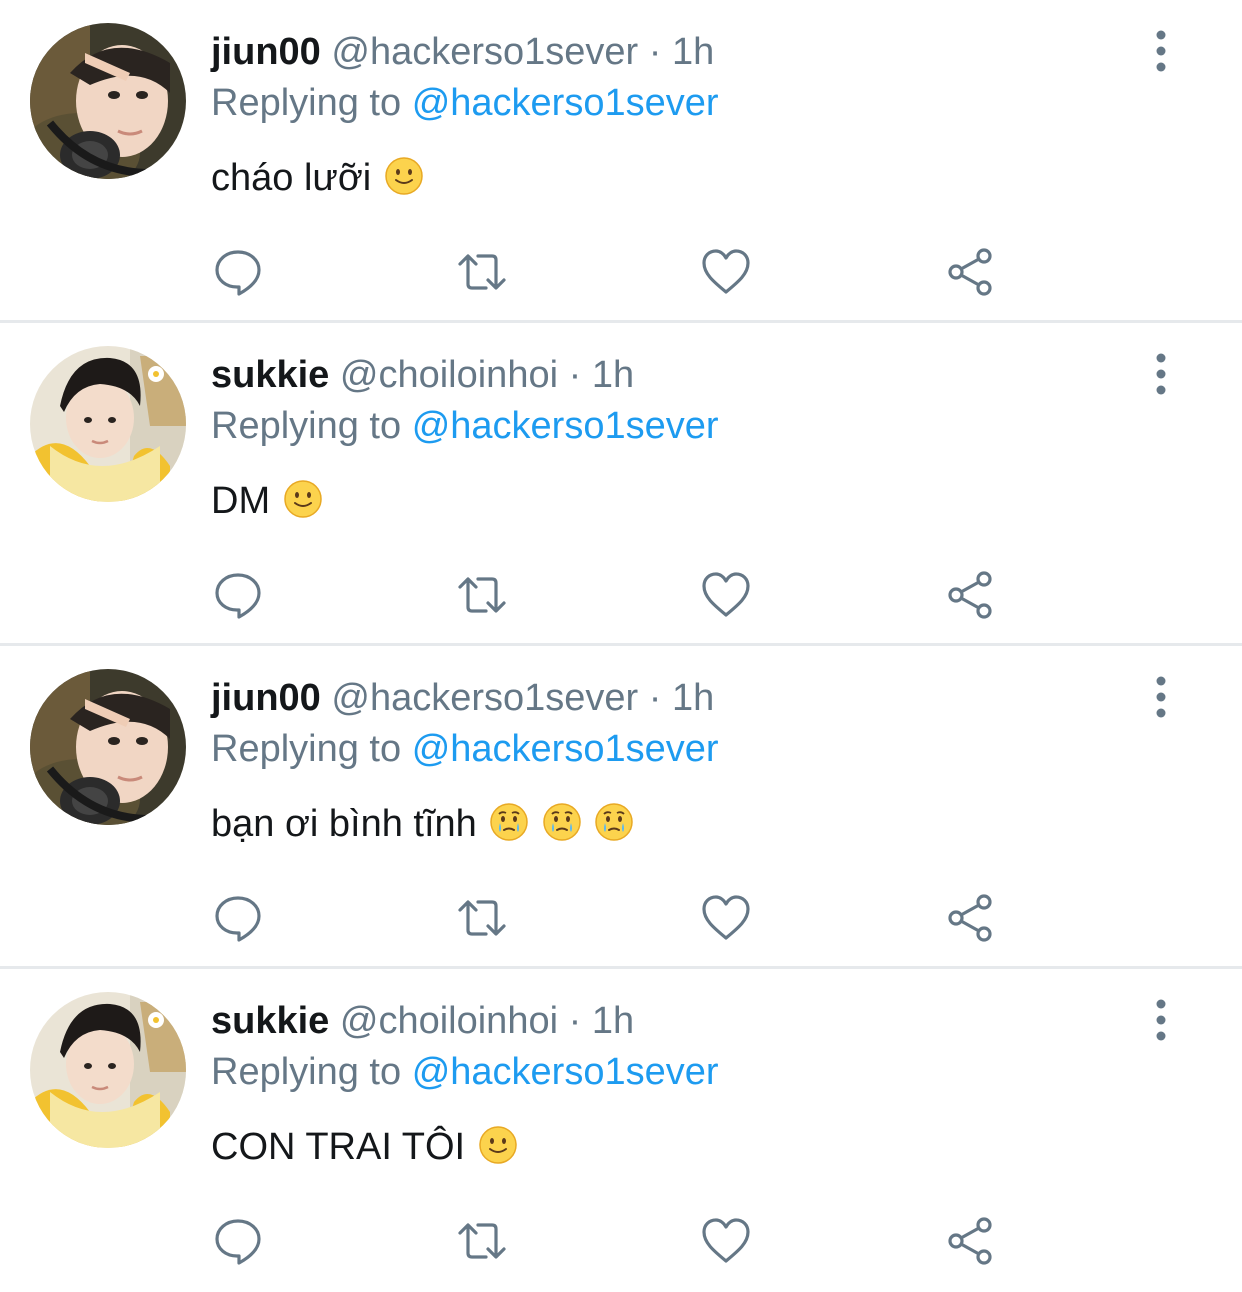 Image resolution: width=1242 pixels, height=1292 pixels. Describe the element at coordinates (291, 178) in the screenshot. I see `tweet-text-content: cháo lưỡi` at that location.